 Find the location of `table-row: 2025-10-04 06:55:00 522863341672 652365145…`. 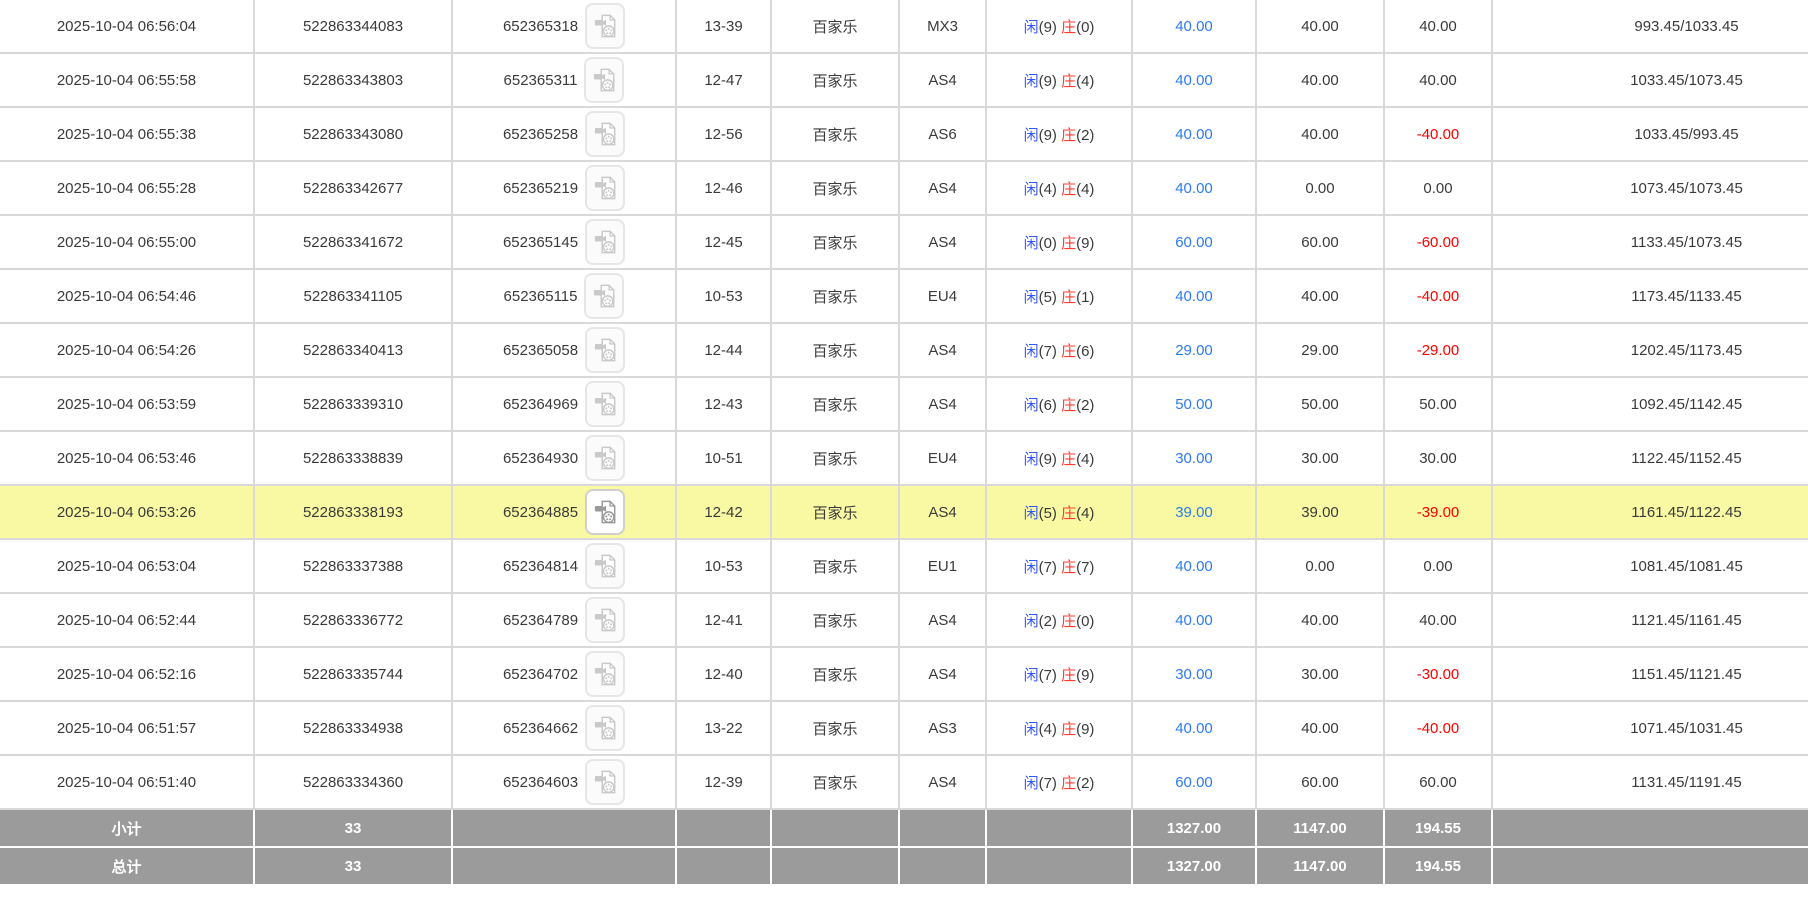

table-row: 2025-10-04 06:55:00 522863341672 652365145… is located at coordinates (904, 242).